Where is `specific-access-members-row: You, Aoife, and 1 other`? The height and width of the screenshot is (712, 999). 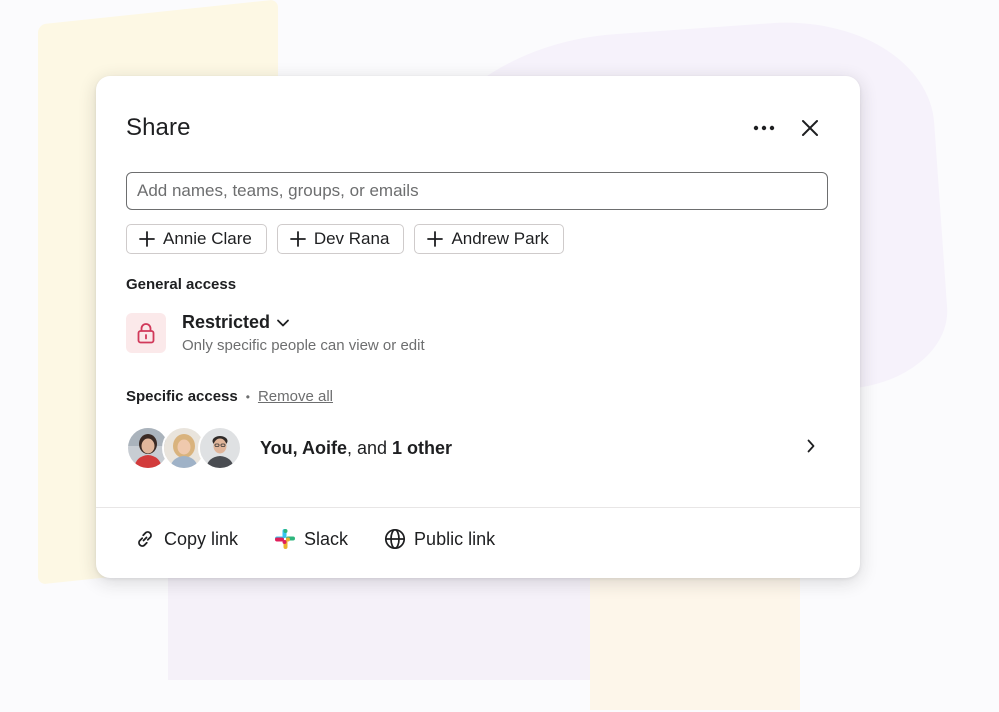 specific-access-members-row: You, Aoife, and 1 other is located at coordinates (476, 448).